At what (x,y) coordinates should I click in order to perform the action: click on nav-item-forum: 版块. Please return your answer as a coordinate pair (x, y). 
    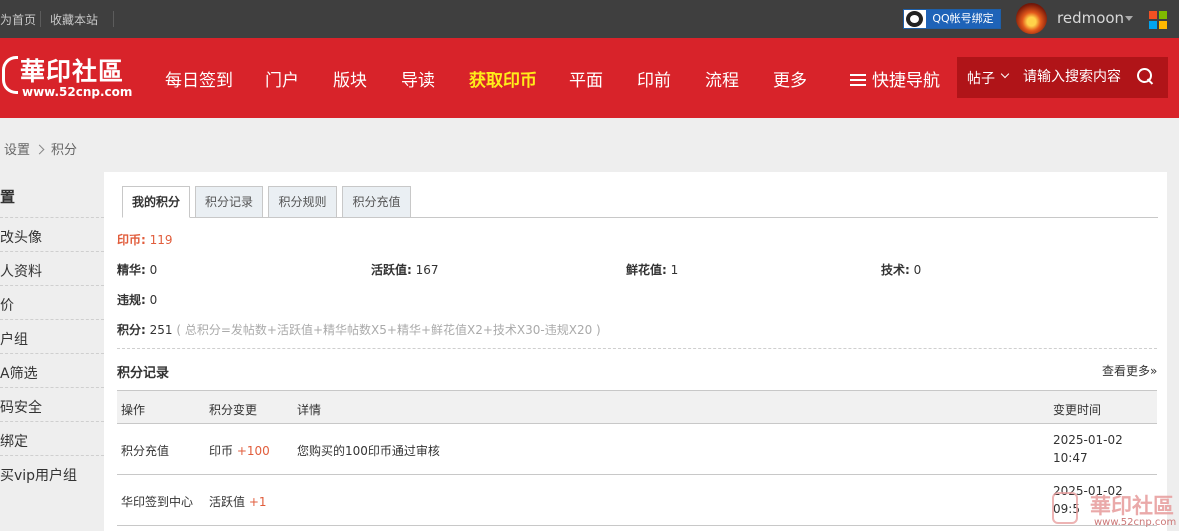
    Looking at the image, I should click on (350, 78).